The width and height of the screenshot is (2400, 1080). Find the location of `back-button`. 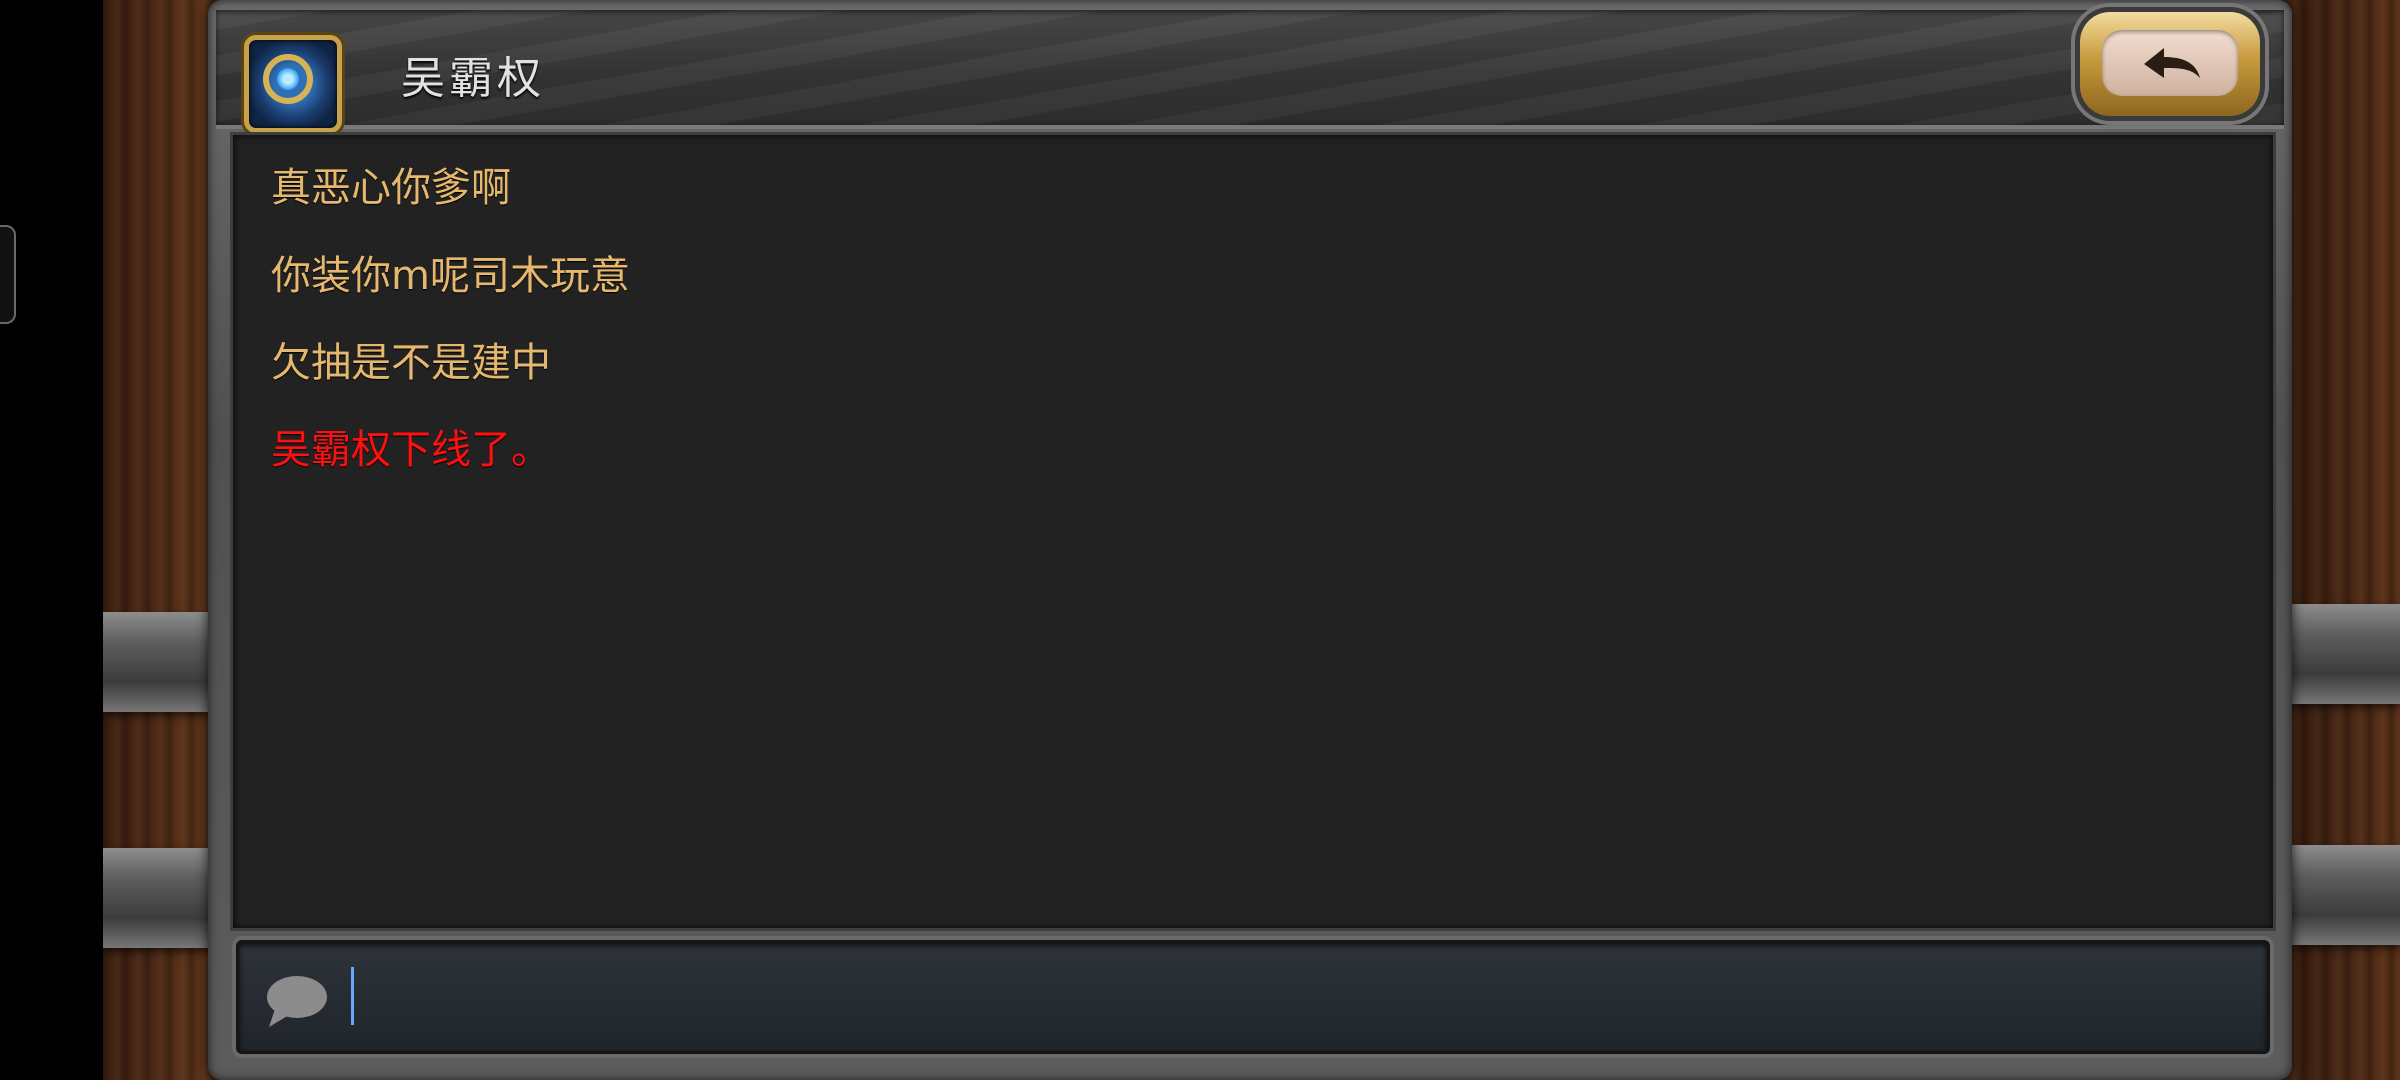

back-button is located at coordinates (2170, 64).